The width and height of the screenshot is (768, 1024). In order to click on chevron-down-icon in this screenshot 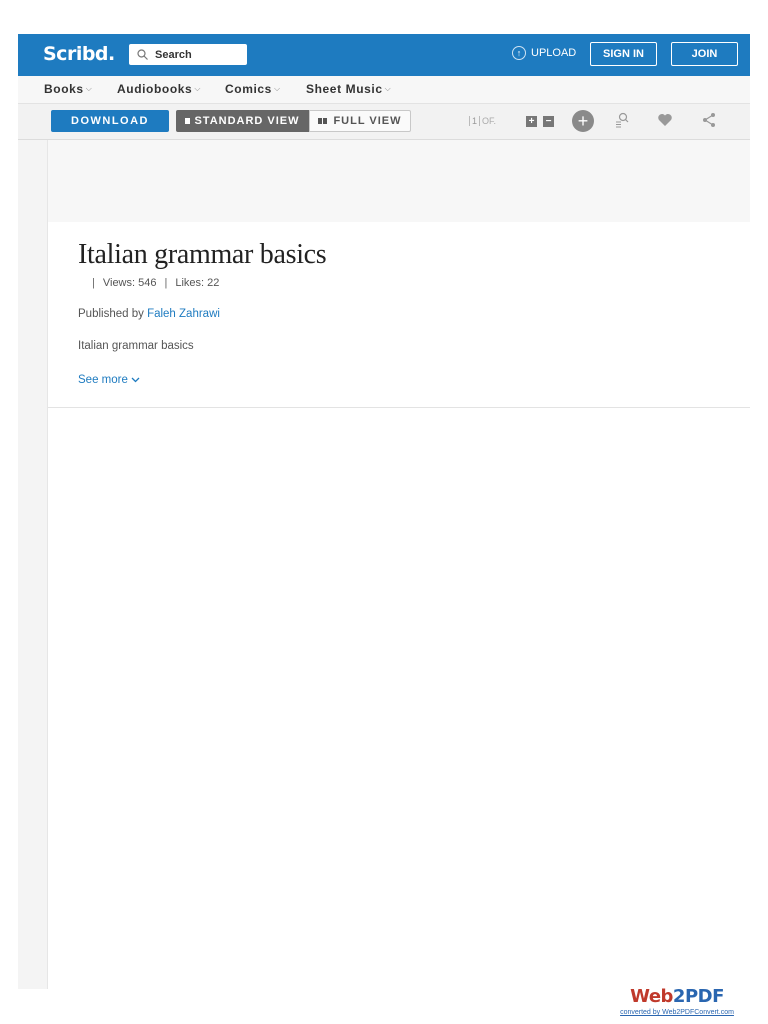, I will do `click(135, 380)`.